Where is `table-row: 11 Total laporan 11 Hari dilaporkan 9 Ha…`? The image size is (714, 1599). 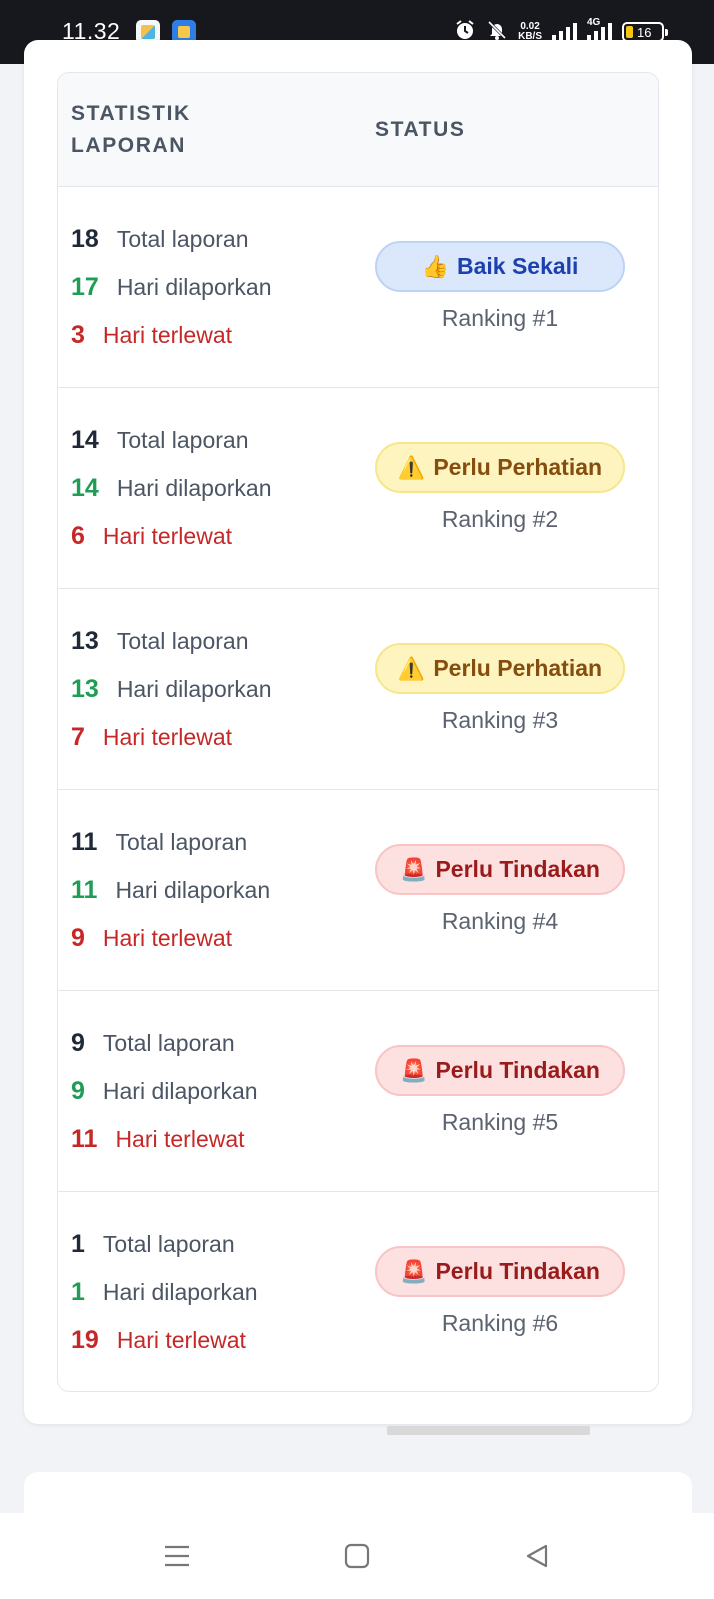
table-row: 11 Total laporan 11 Hari dilaporkan 9 Ha… is located at coordinates (358, 890).